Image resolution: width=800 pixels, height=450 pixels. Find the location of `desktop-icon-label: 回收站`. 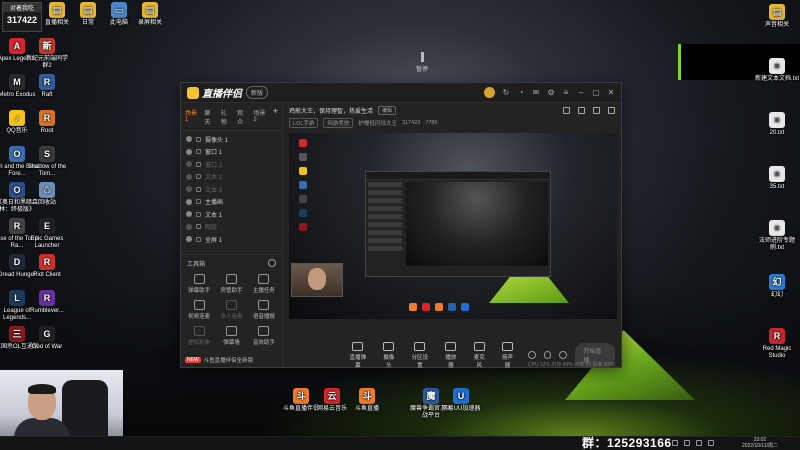

desktop-icon-label: 回收站 is located at coordinates (46, 203).